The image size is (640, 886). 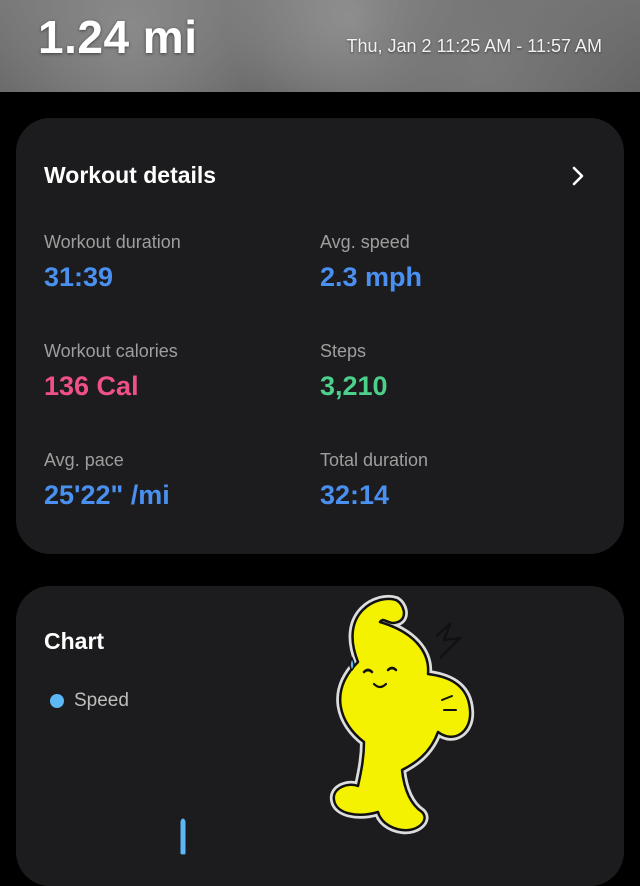 I want to click on stat-value: 2.3 mph, so click(x=371, y=277).